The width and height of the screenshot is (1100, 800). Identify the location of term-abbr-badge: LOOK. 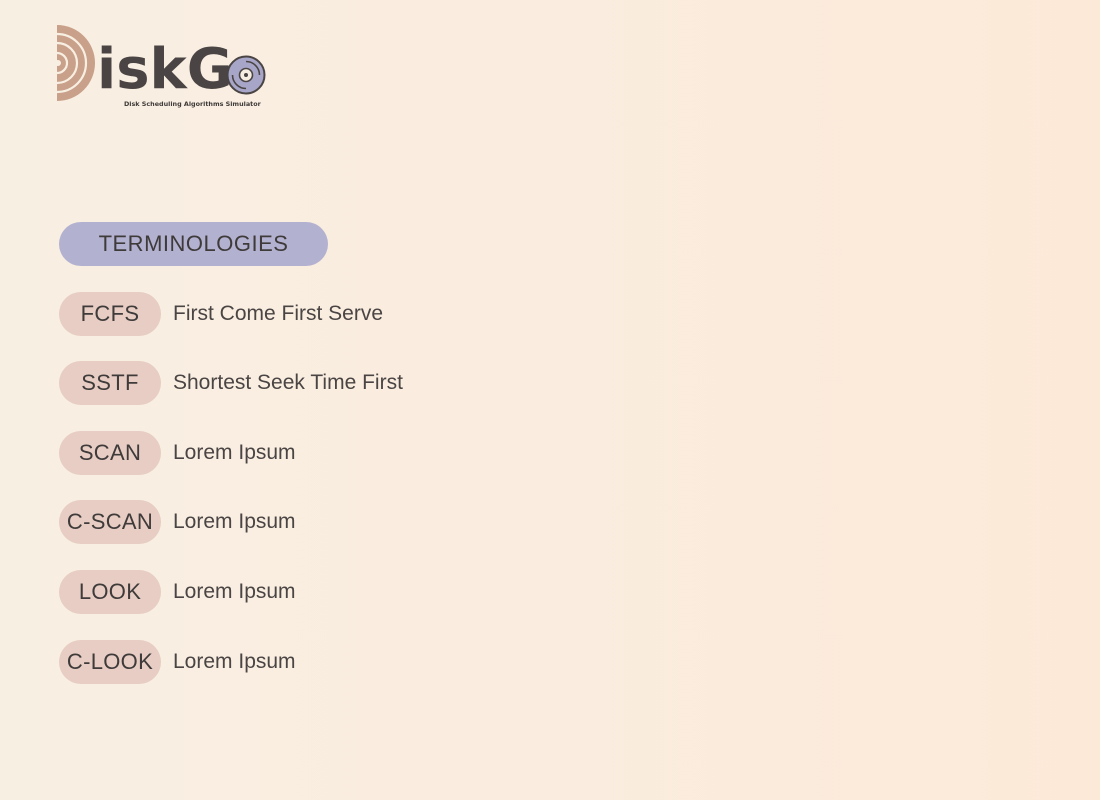
(110, 592).